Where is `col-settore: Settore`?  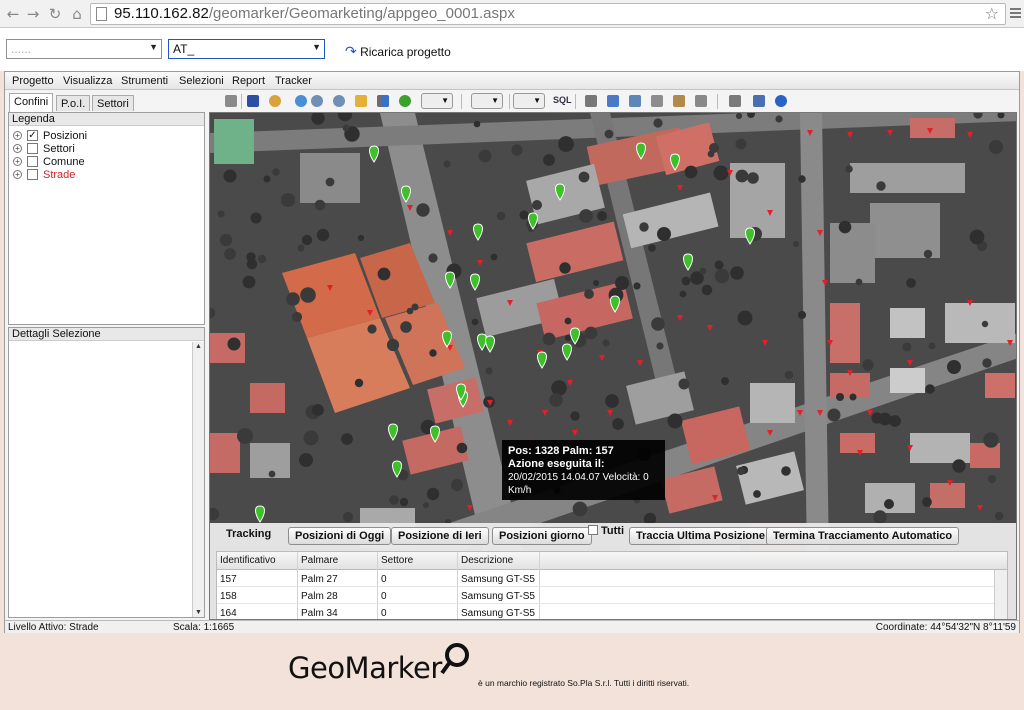
col-settore: Settore is located at coordinates (397, 560).